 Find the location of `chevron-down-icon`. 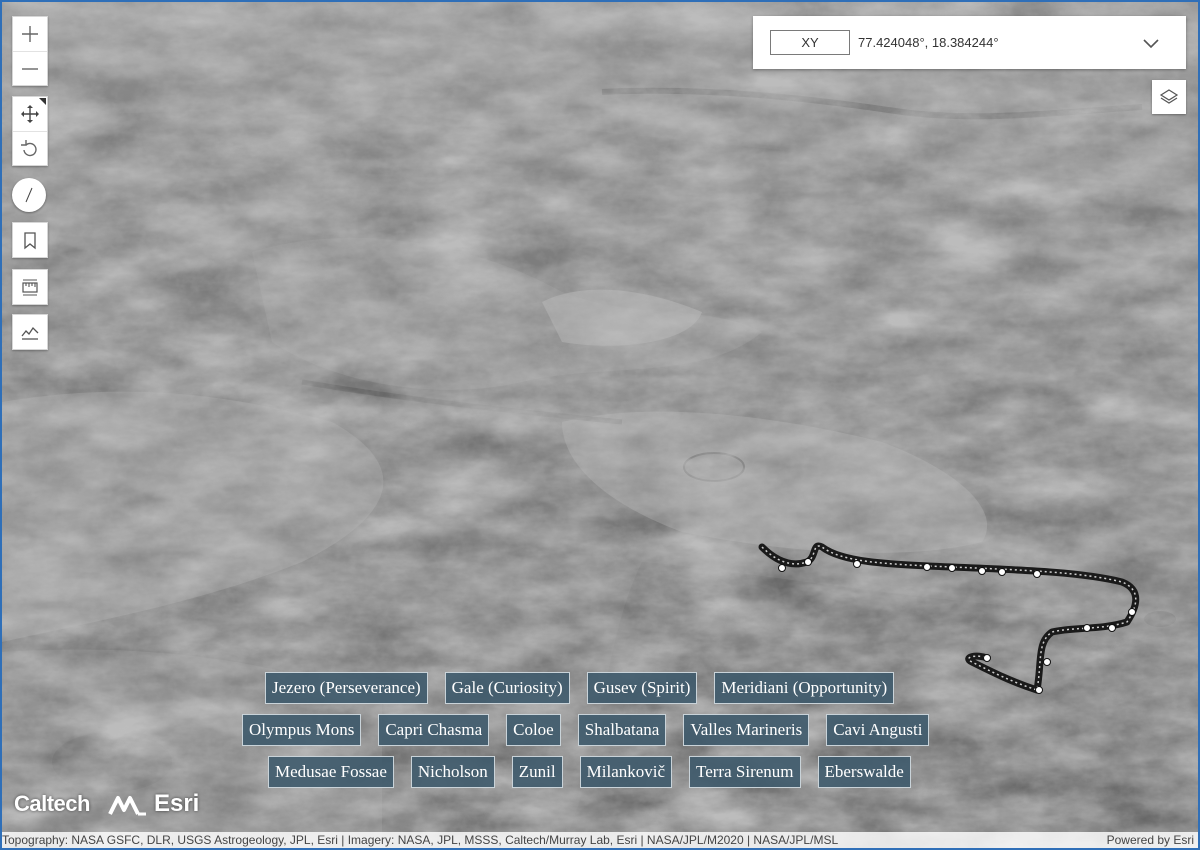

chevron-down-icon is located at coordinates (1151, 44).